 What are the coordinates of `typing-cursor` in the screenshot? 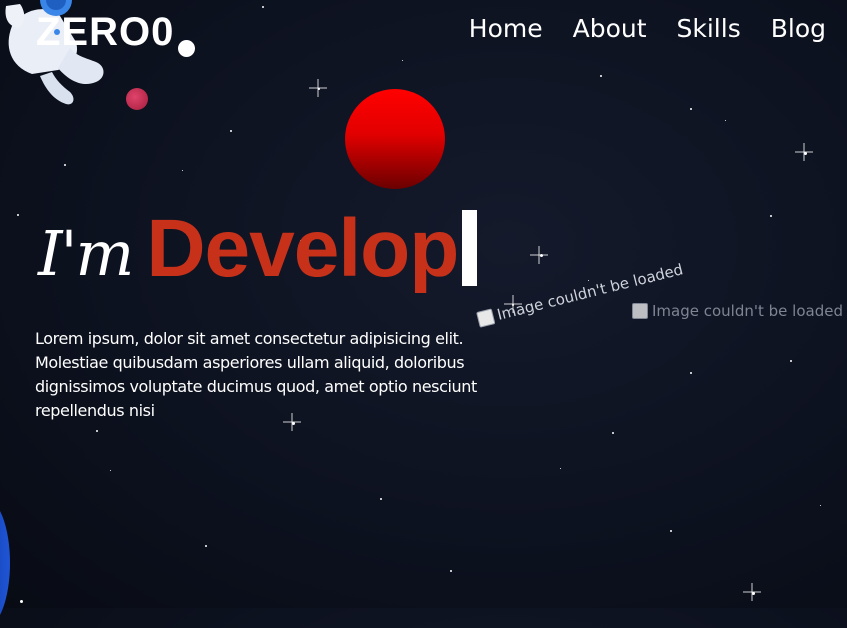 It's located at (470, 248).